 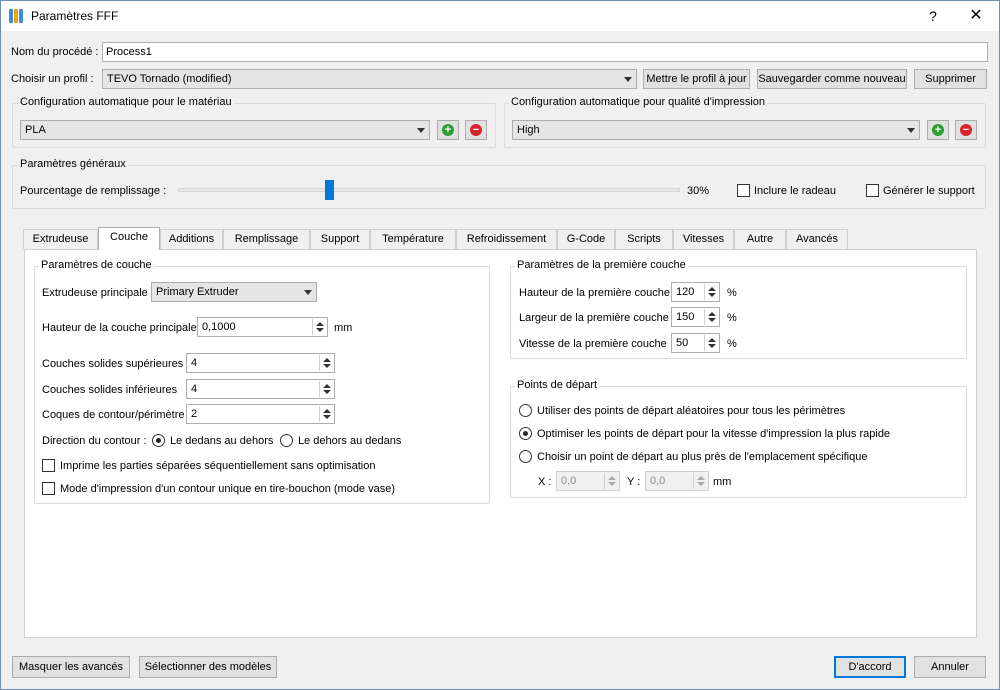 What do you see at coordinates (219, 327) in the screenshot?
I see `layer-height-value: 0,1000` at bounding box center [219, 327].